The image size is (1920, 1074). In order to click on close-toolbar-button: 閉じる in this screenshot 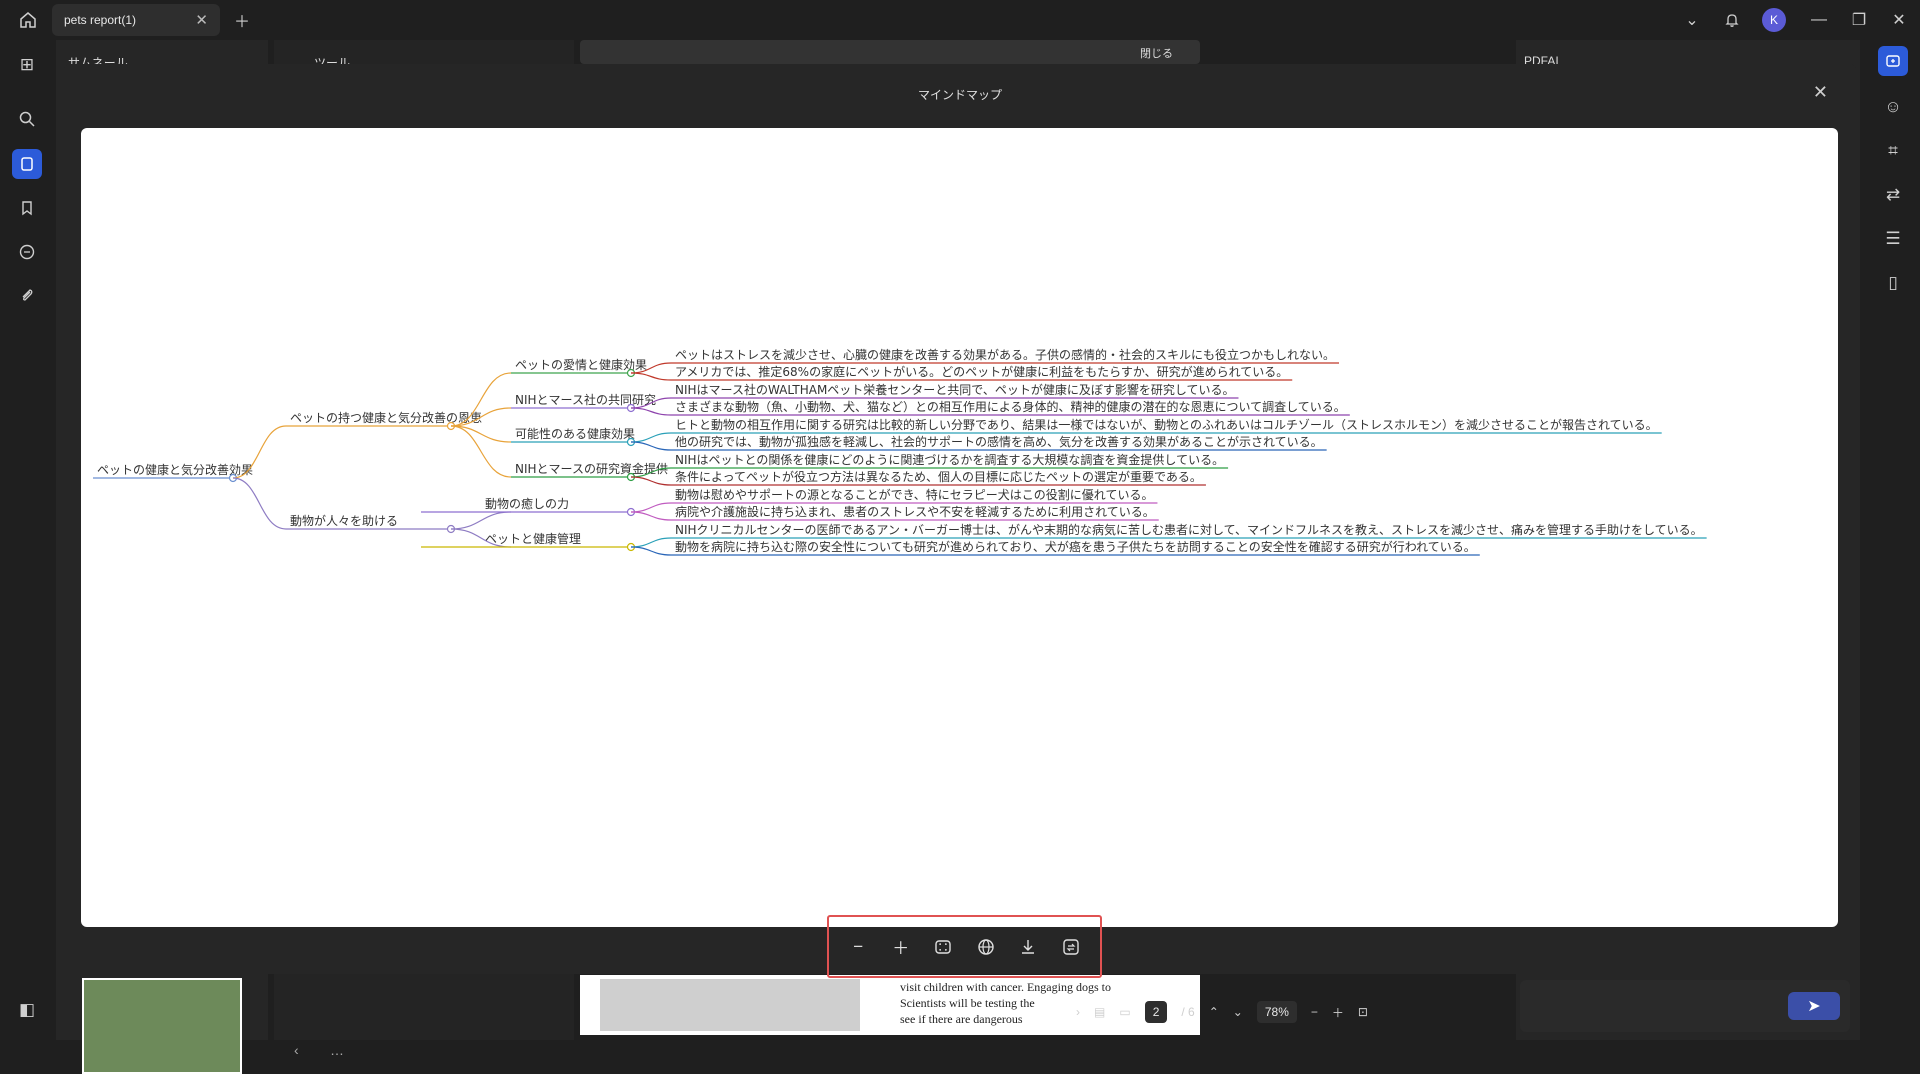, I will do `click(1156, 53)`.